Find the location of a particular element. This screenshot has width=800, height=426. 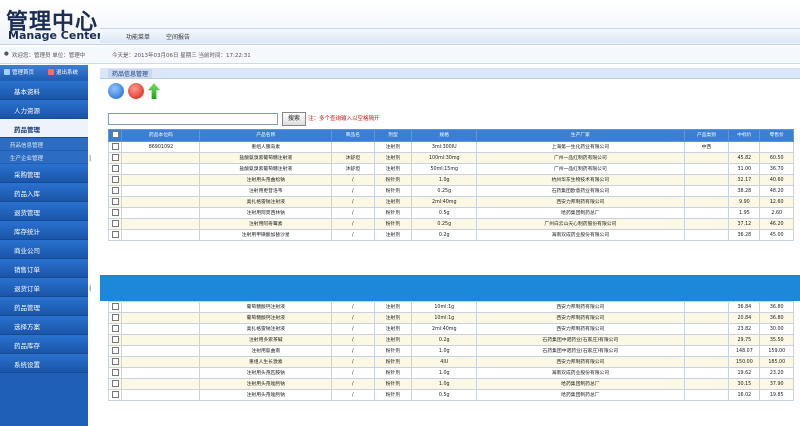

table-cell: 20.84 is located at coordinates (744, 318).